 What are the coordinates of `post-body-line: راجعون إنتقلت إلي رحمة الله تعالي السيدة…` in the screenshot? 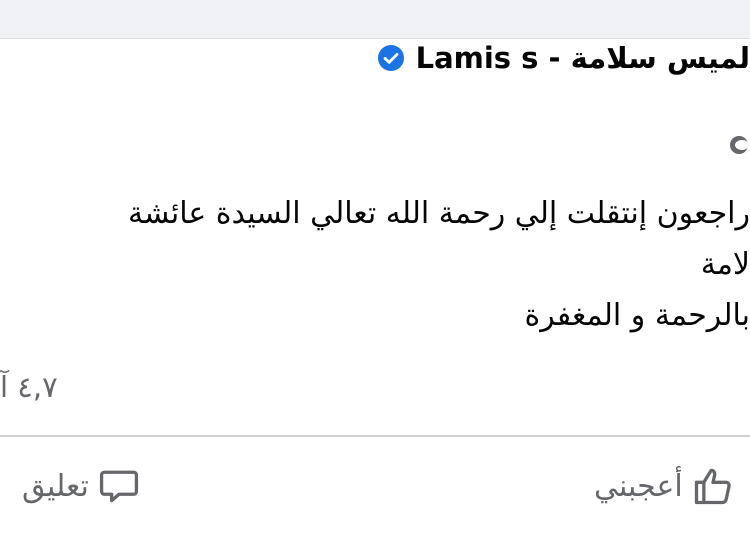 It's located at (439, 213).